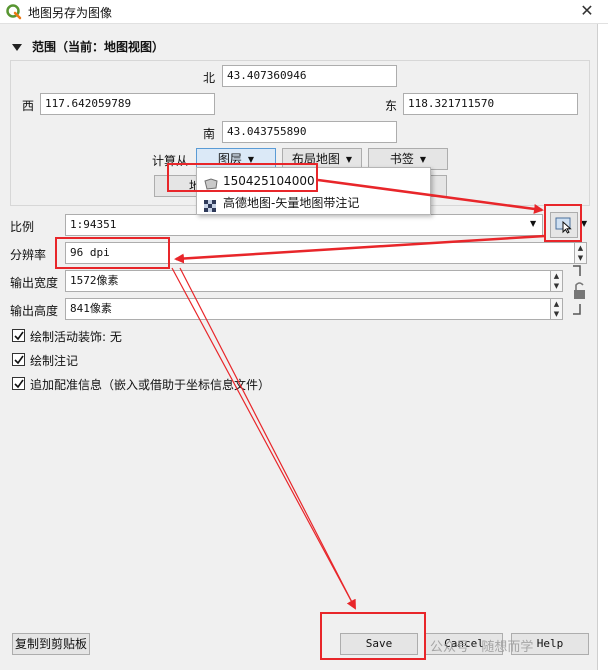 This screenshot has width=608, height=670. I want to click on draw-labels-label: 绘制注记, so click(54, 361).